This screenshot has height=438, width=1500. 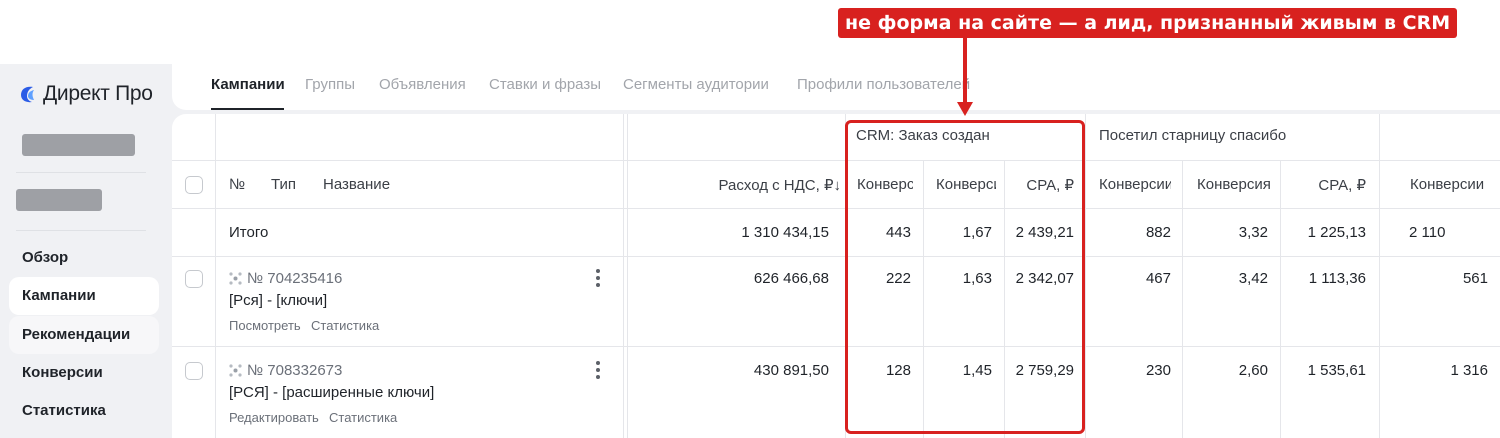 I want to click on active-tab-indicator, so click(x=247, y=109).